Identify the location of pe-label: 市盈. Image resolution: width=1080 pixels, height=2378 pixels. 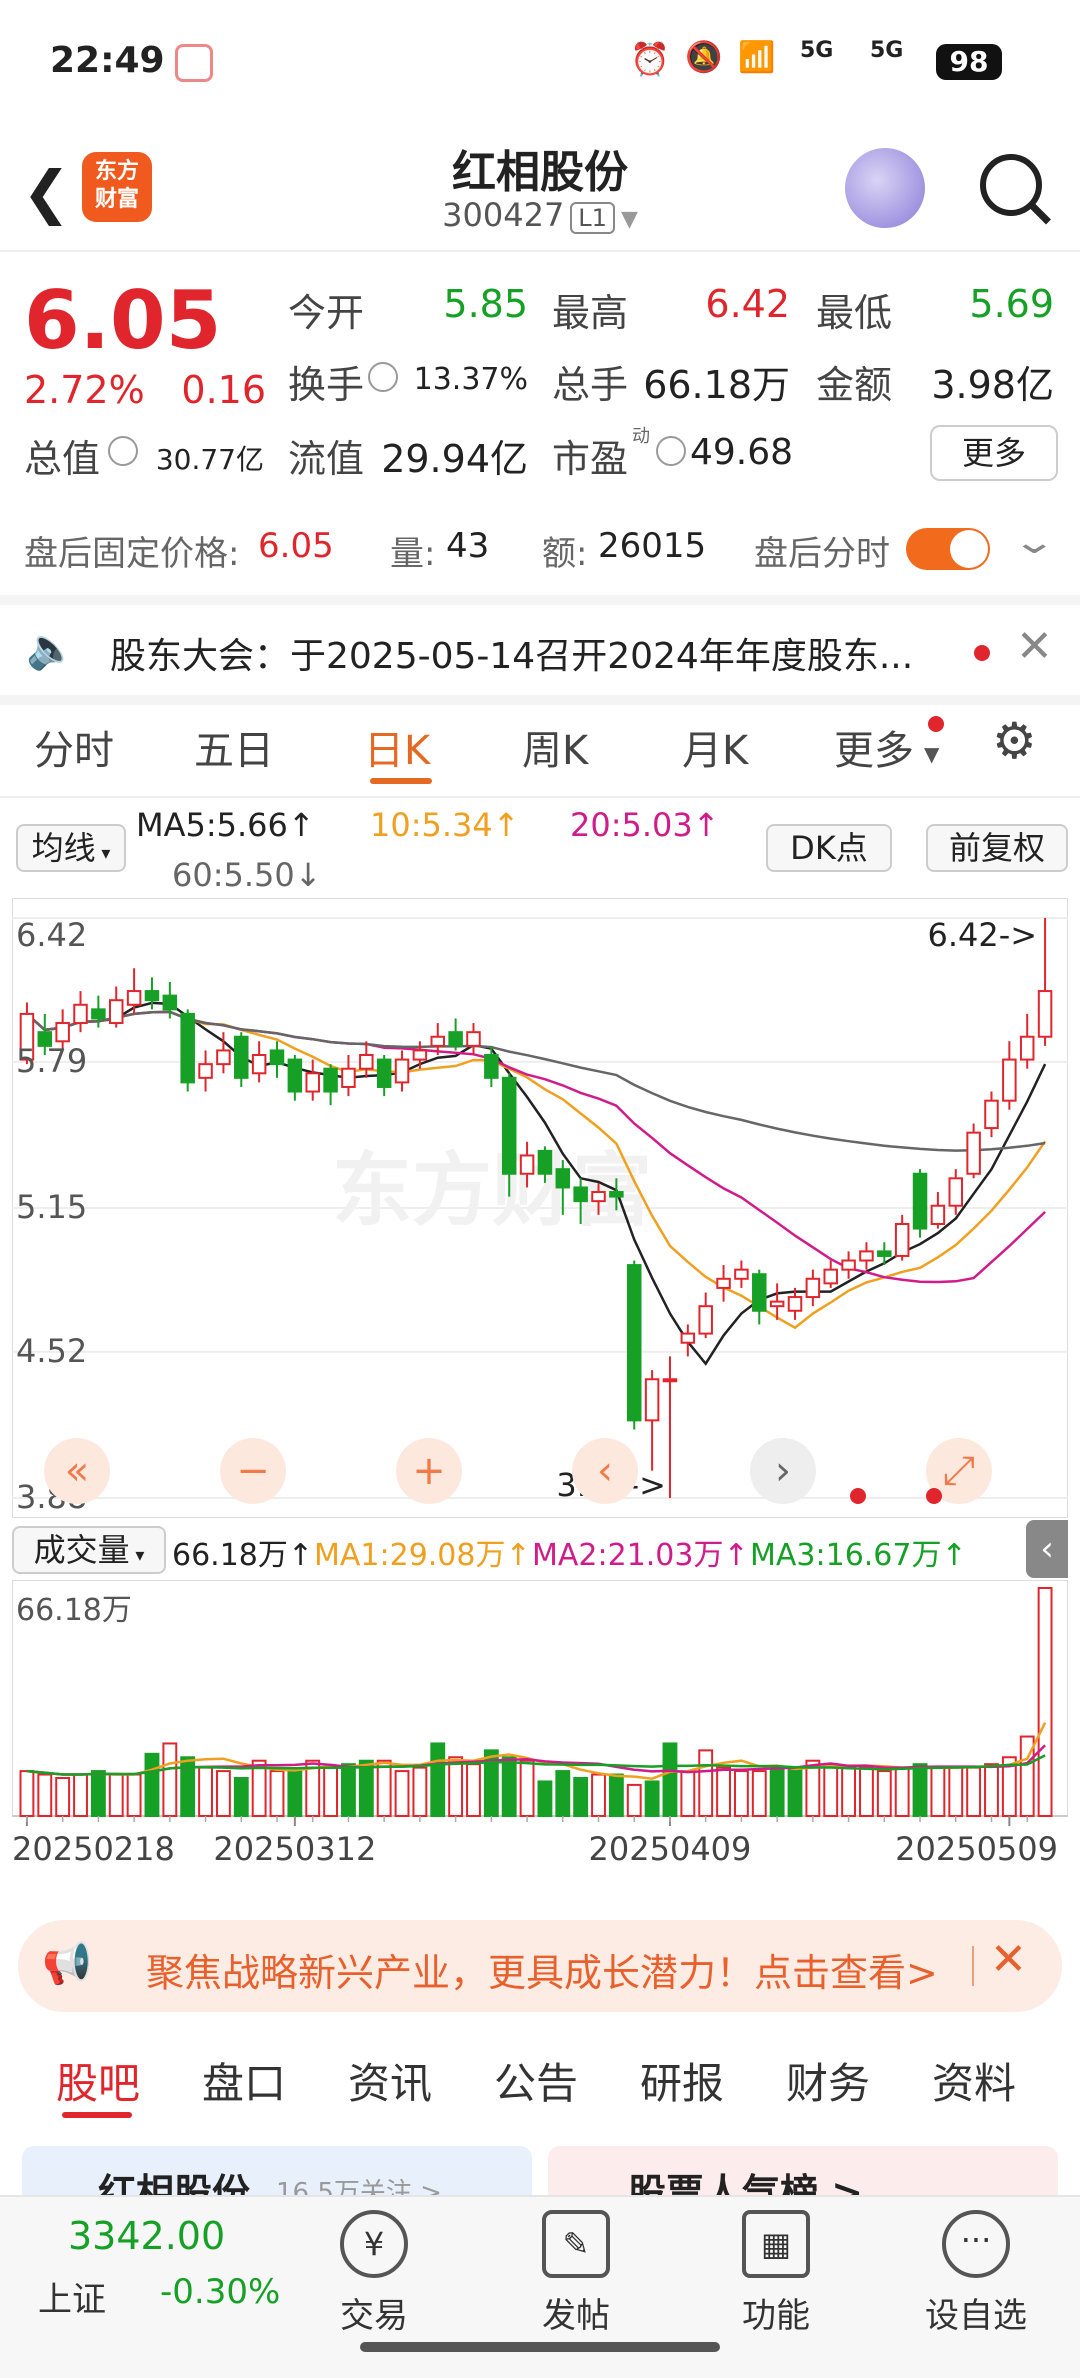
(590, 459).